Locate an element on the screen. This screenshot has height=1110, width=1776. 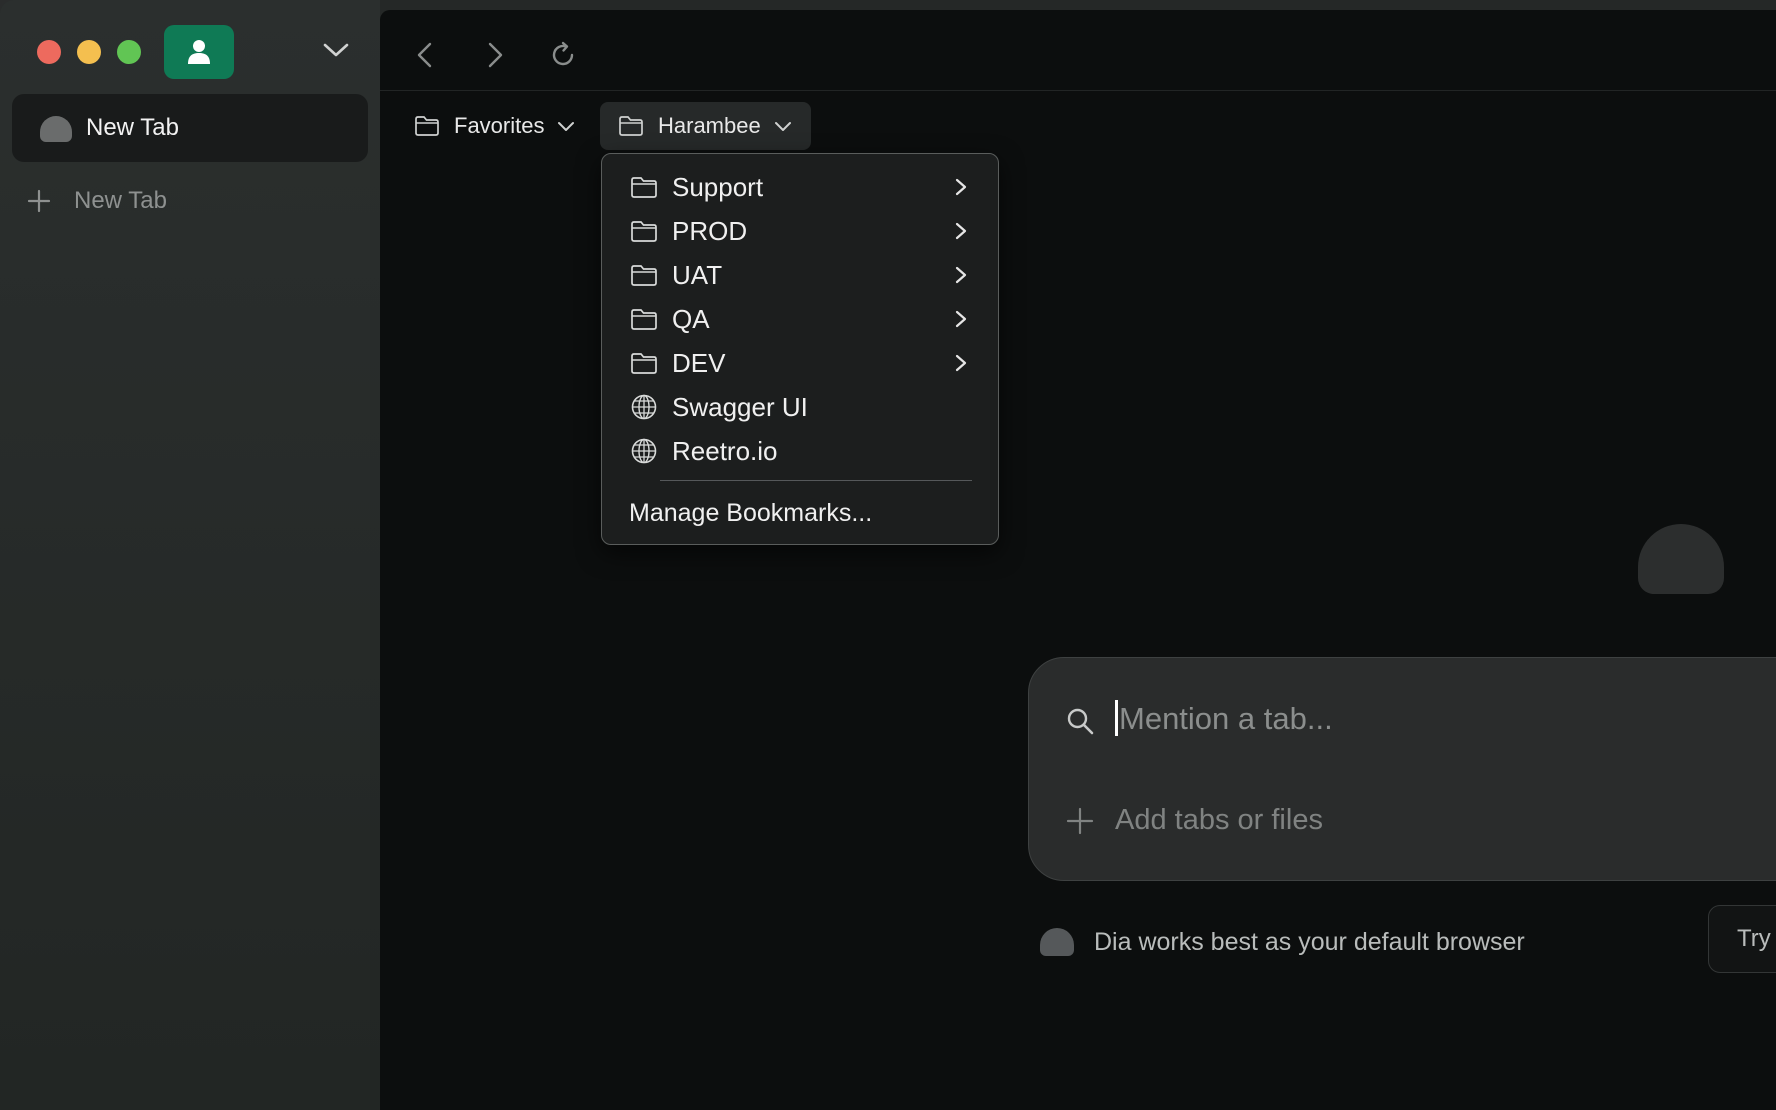
person-icon is located at coordinates (199, 52).